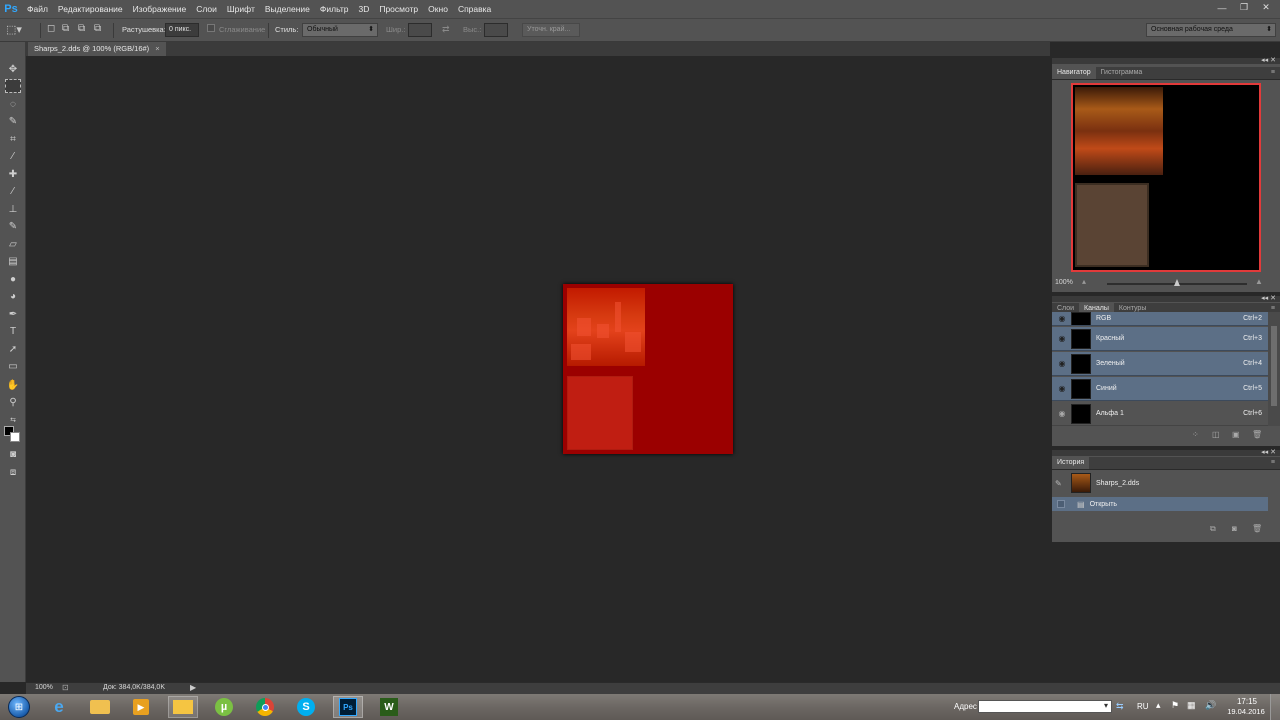  Describe the element at coordinates (13, 104) in the screenshot. I see `lasso-tool-icon: ◌` at that location.